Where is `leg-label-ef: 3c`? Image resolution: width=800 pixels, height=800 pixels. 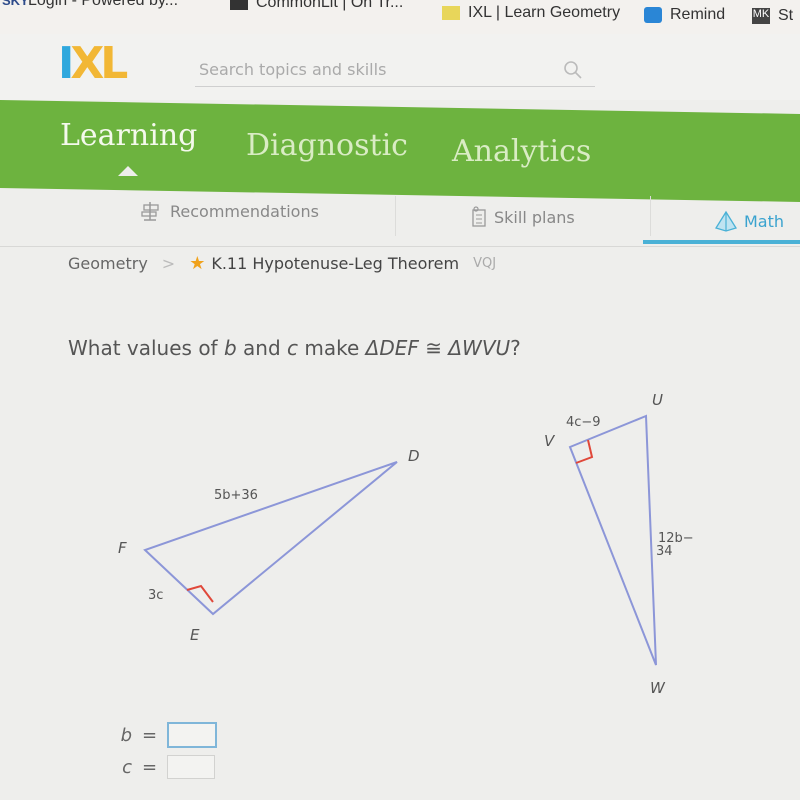
leg-label-ef: 3c is located at coordinates (155, 595).